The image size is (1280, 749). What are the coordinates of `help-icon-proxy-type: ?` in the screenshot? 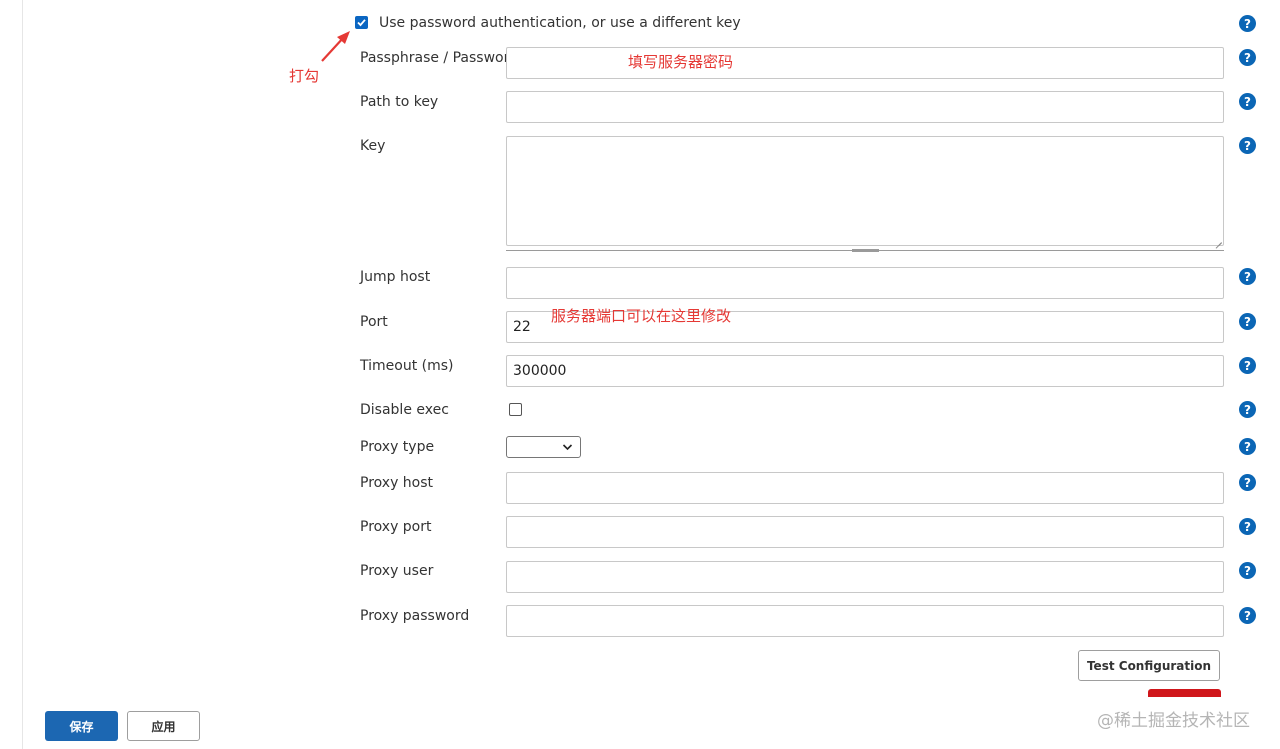 It's located at (1247, 446).